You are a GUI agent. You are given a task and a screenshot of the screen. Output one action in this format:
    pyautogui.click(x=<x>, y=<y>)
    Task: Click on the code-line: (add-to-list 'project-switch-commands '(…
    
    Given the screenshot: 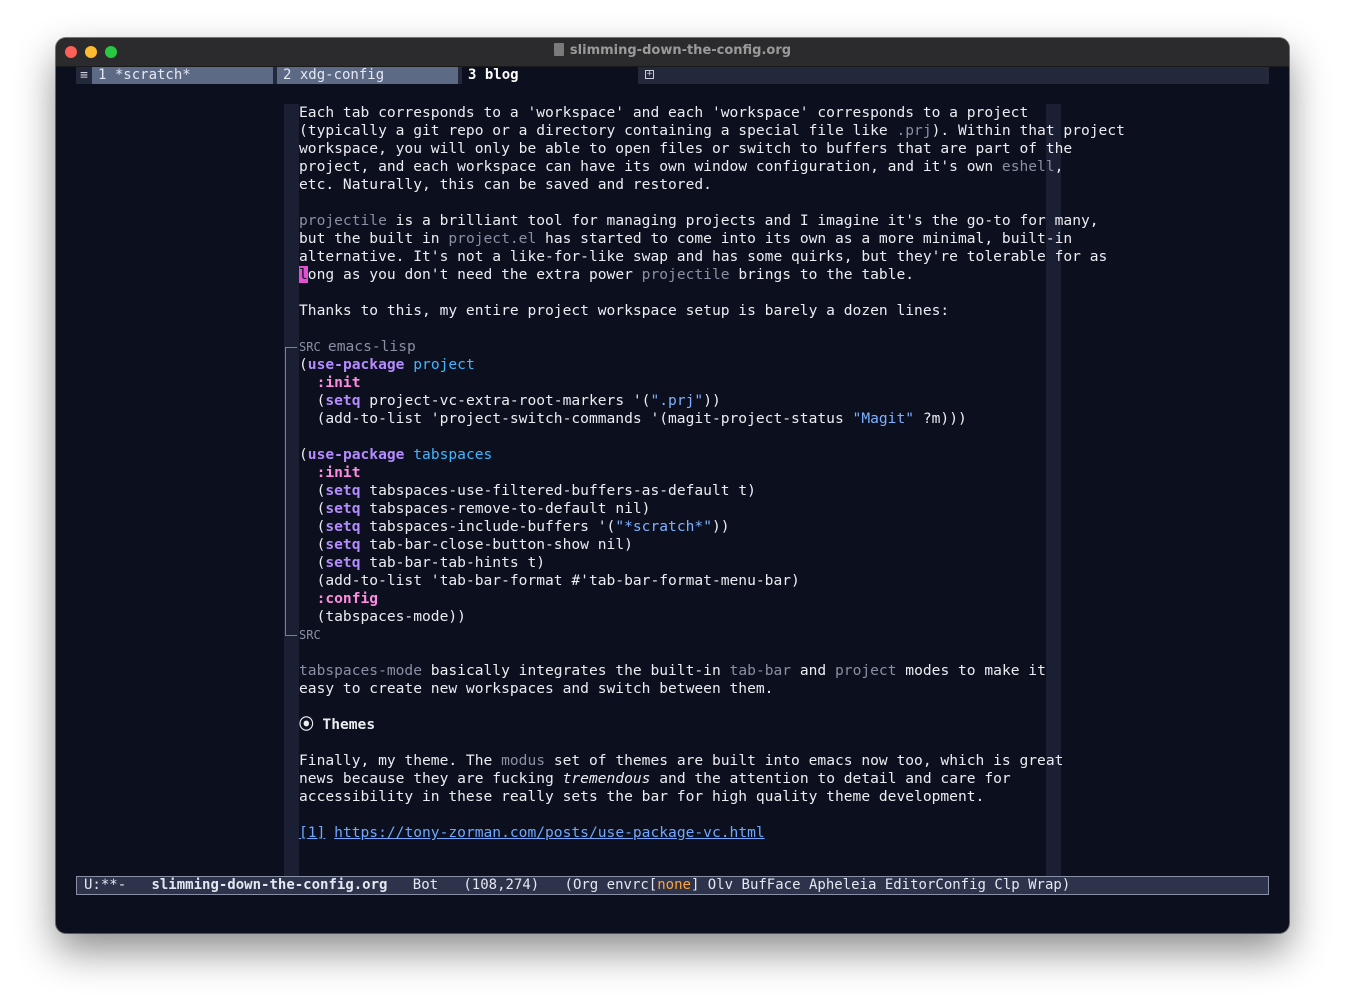 What is the action you would take?
    pyautogui.click(x=633, y=418)
    